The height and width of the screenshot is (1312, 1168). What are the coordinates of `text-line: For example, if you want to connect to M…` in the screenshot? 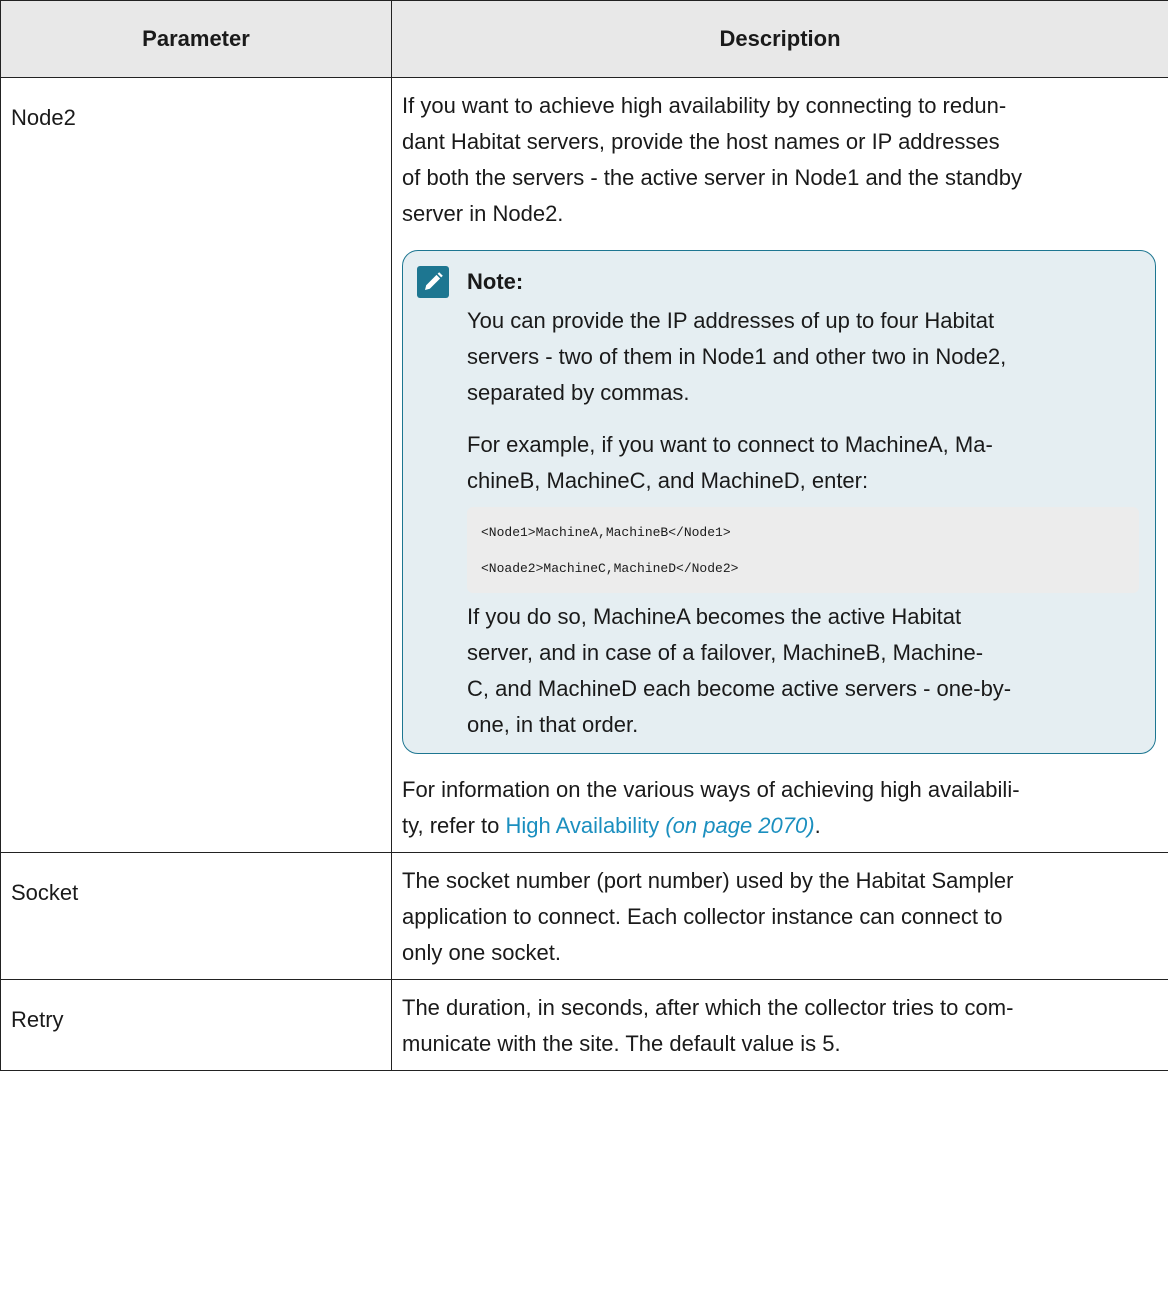 It's located at (730, 444).